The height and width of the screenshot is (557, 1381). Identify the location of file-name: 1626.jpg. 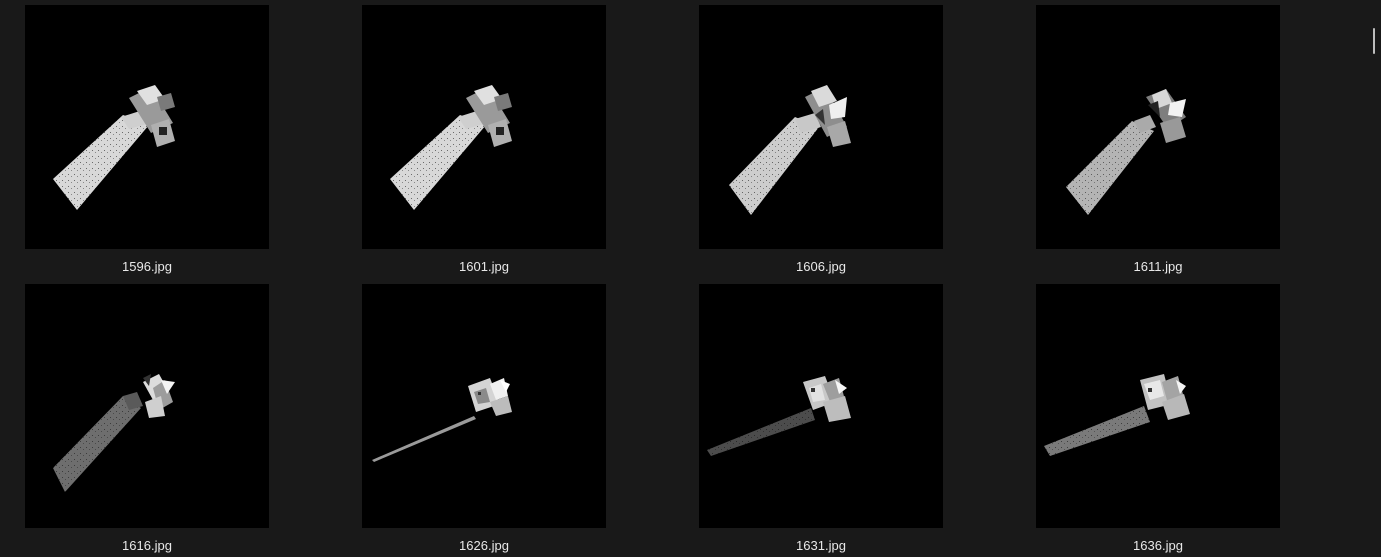
(484, 546).